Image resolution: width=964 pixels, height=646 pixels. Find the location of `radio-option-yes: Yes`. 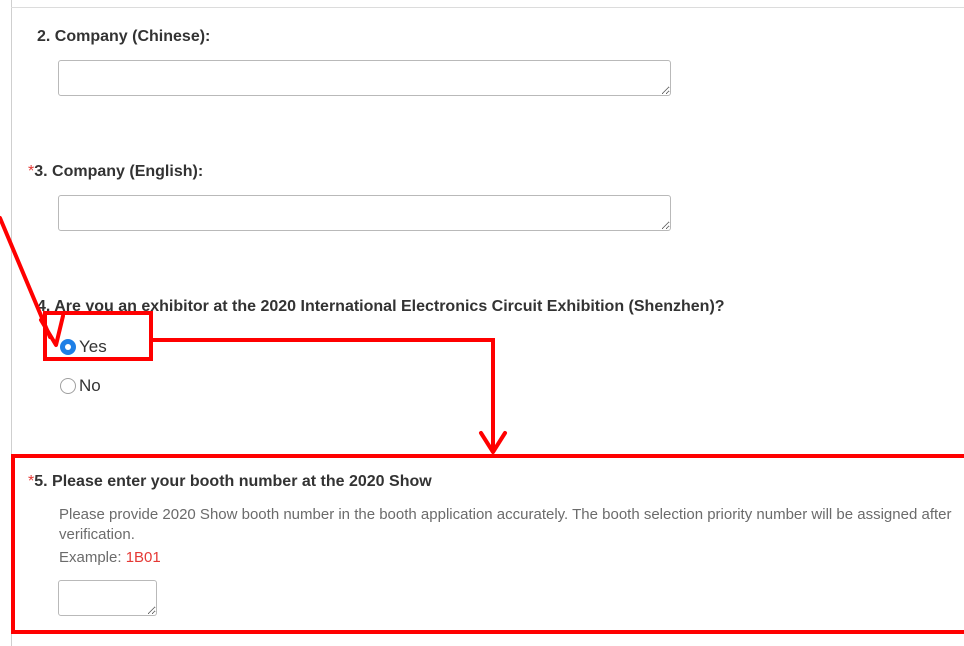

radio-option-yes: Yes is located at coordinates (83, 347).